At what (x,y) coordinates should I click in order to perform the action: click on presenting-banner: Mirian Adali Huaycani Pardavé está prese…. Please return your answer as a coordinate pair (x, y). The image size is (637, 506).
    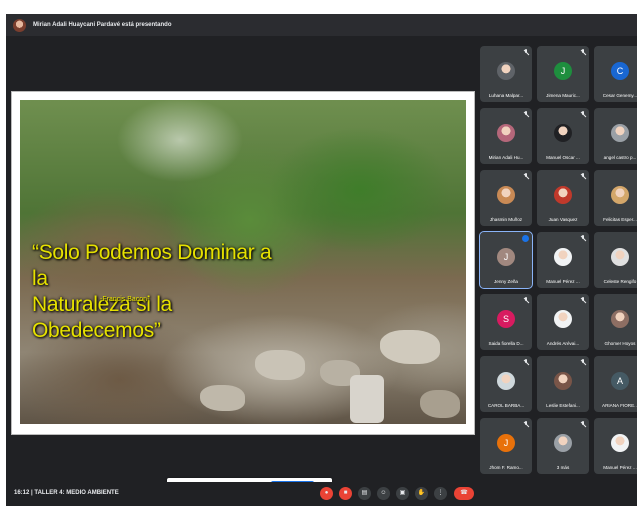
    Looking at the image, I should click on (102, 25).